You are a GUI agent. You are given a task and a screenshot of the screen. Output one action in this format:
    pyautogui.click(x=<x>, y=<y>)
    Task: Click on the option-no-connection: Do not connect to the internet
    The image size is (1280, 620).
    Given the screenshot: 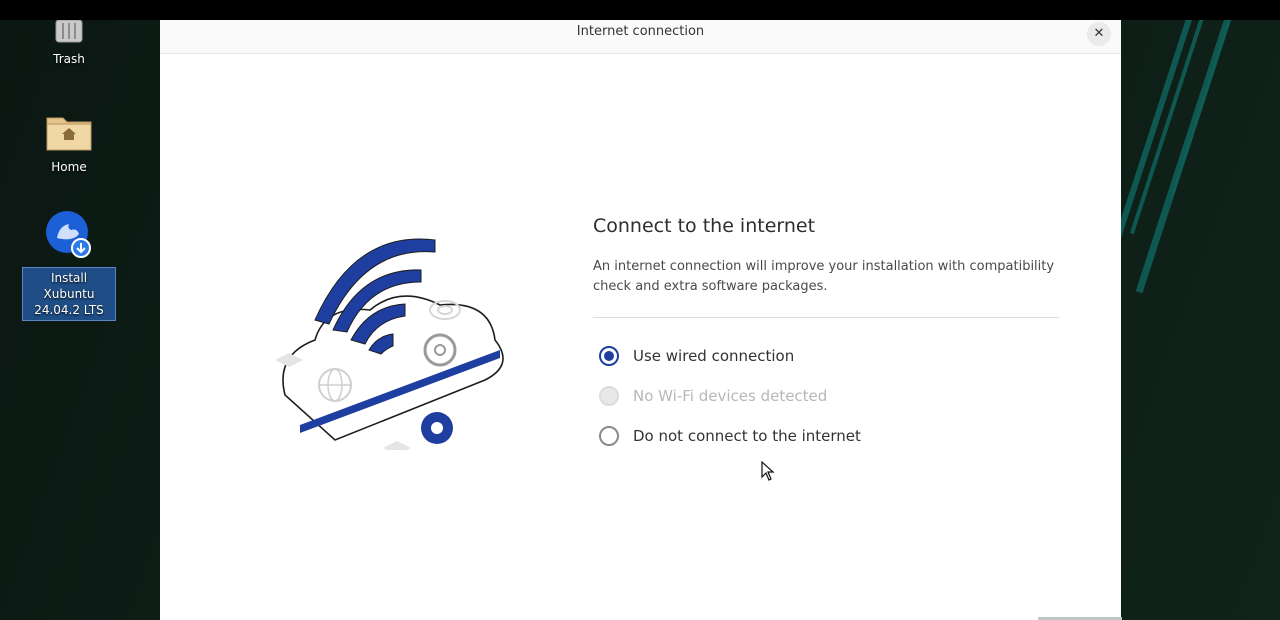 What is the action you would take?
    pyautogui.click(x=826, y=436)
    